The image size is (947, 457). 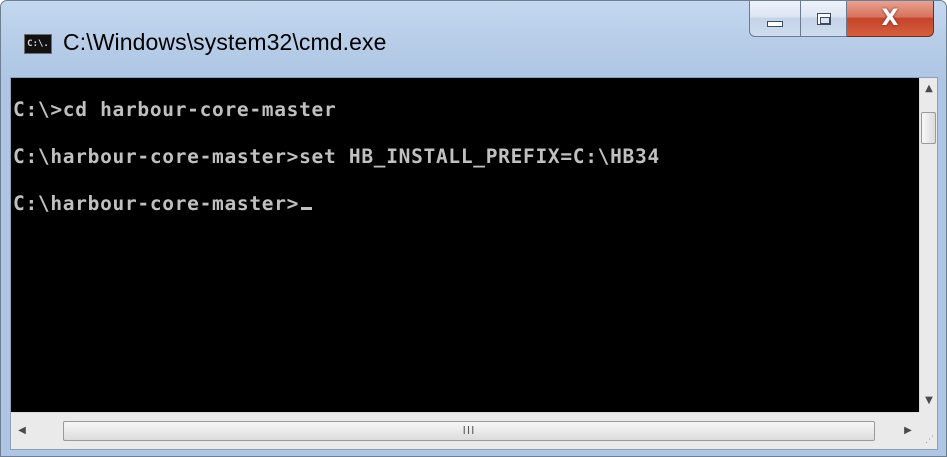 What do you see at coordinates (307, 208) in the screenshot?
I see `text-cursor` at bounding box center [307, 208].